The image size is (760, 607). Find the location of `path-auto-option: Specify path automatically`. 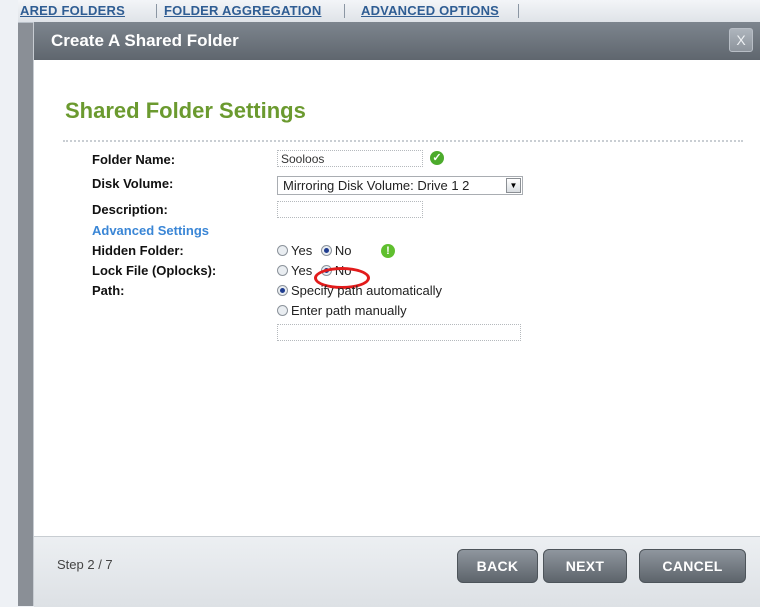

path-auto-option: Specify path automatically is located at coordinates (359, 291).